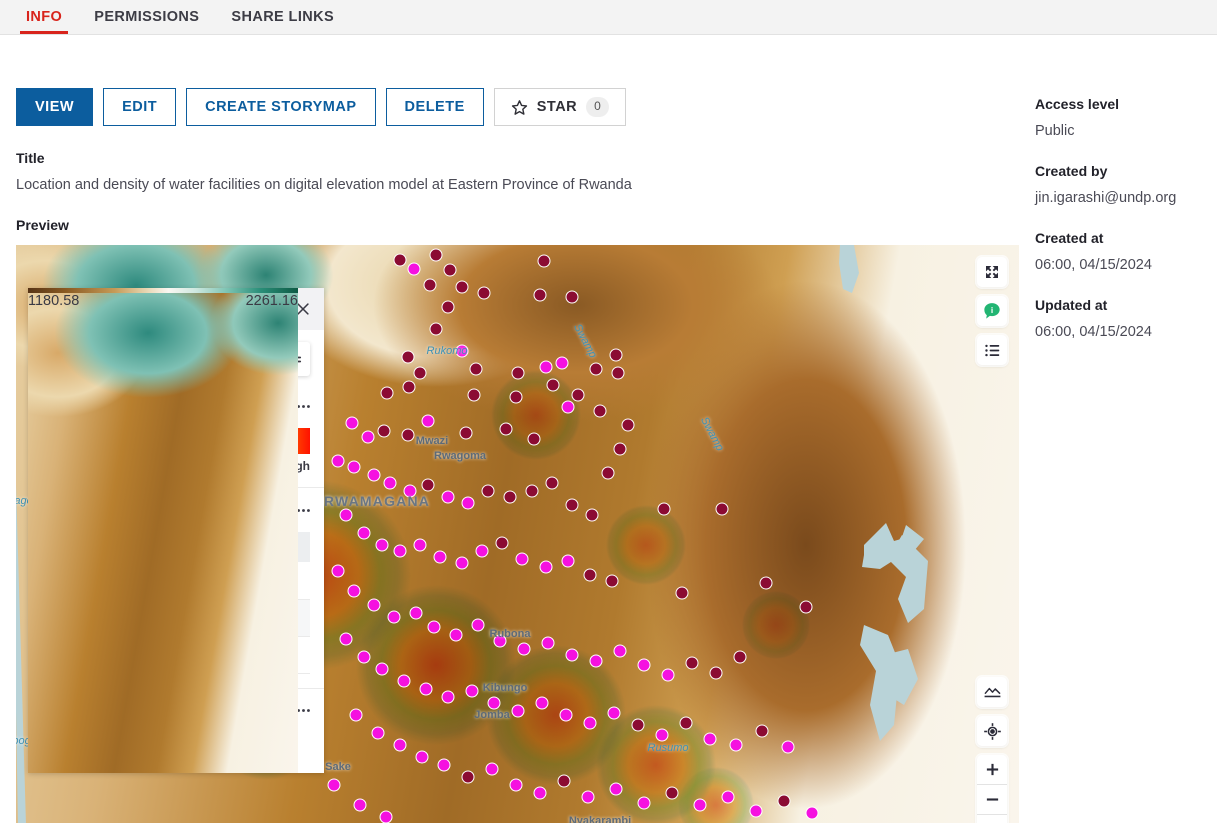 This screenshot has height=823, width=1217. What do you see at coordinates (281, 107) in the screenshot?
I see `create-storymap-button: CREATE STORYMAP` at bounding box center [281, 107].